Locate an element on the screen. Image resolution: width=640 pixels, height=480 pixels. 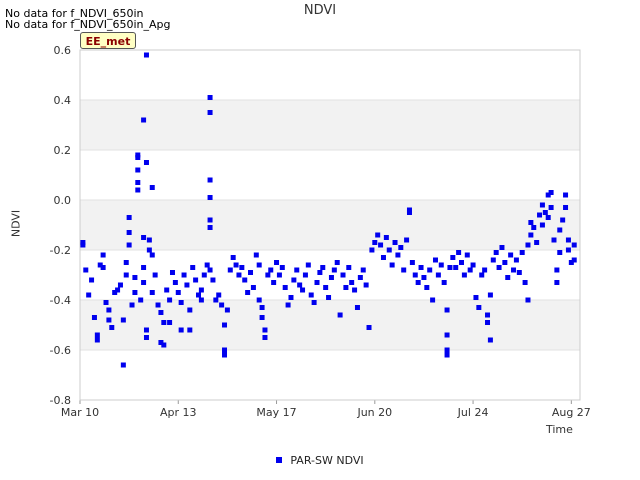
y-tick-label: 0.6 is located at coordinates (63, 50).